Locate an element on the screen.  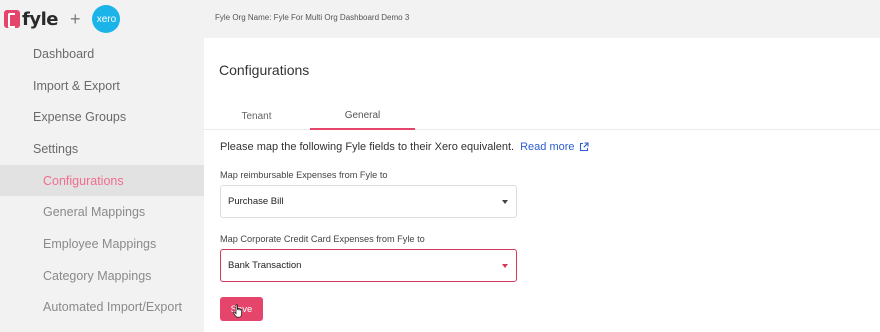
sidebar-item-dashboard: Dashboard is located at coordinates (102, 54).